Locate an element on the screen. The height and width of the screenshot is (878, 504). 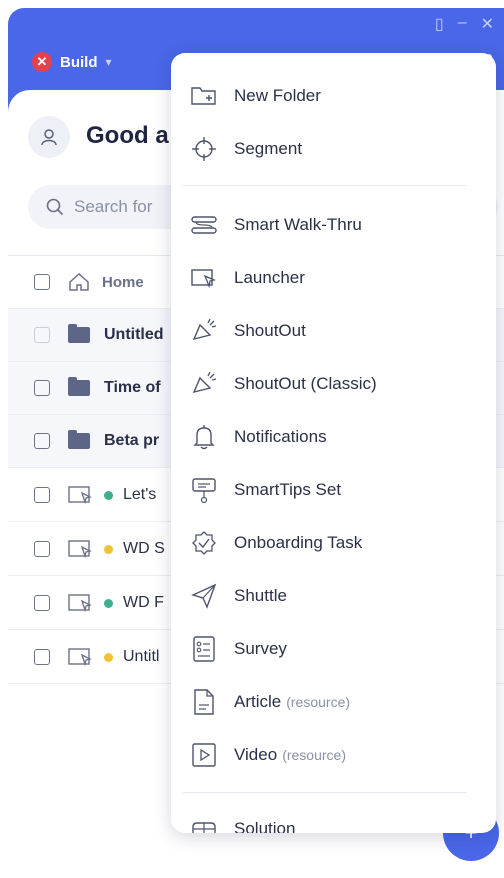
menu-item-video: Video (resource) is located at coordinates (333, 754).